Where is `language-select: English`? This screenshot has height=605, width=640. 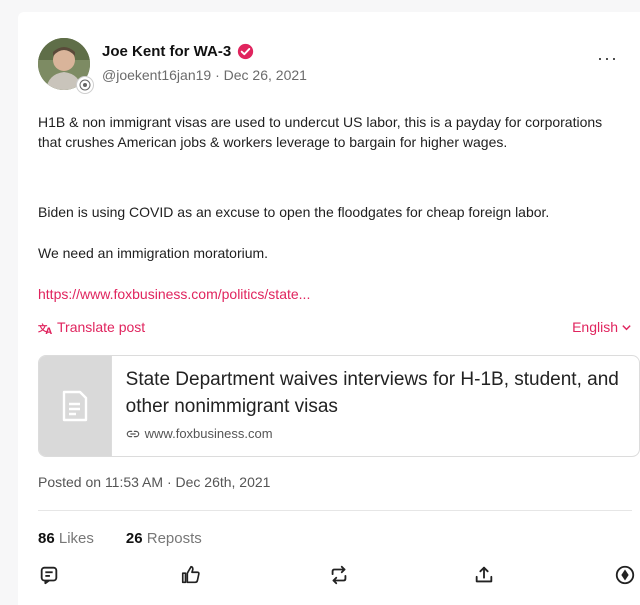 language-select: English is located at coordinates (602, 327).